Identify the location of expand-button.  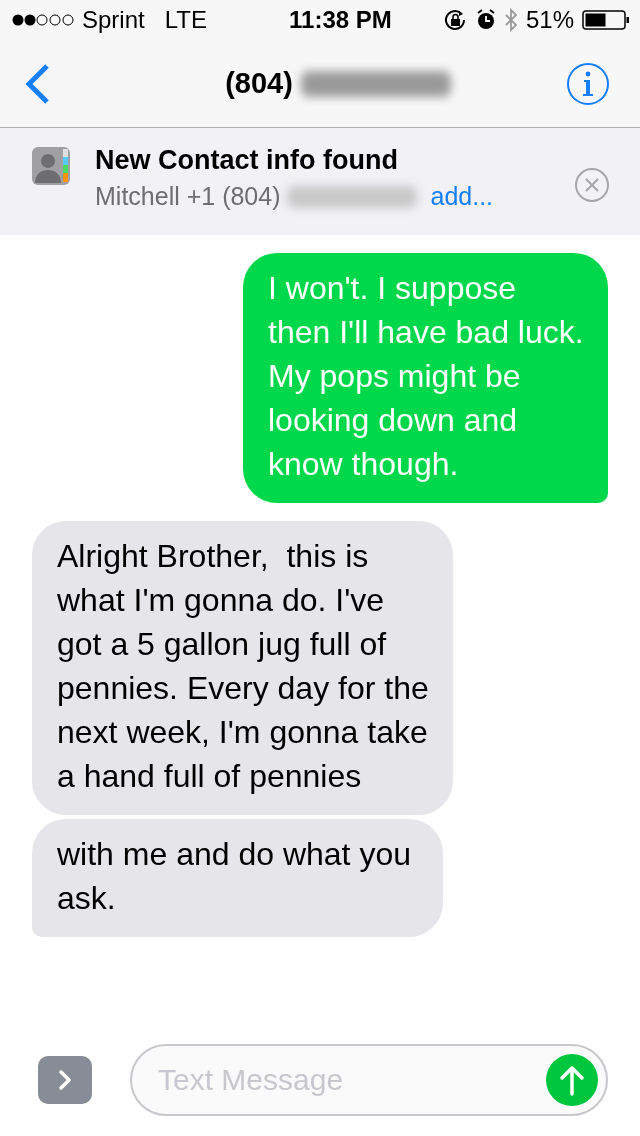
(65, 1080).